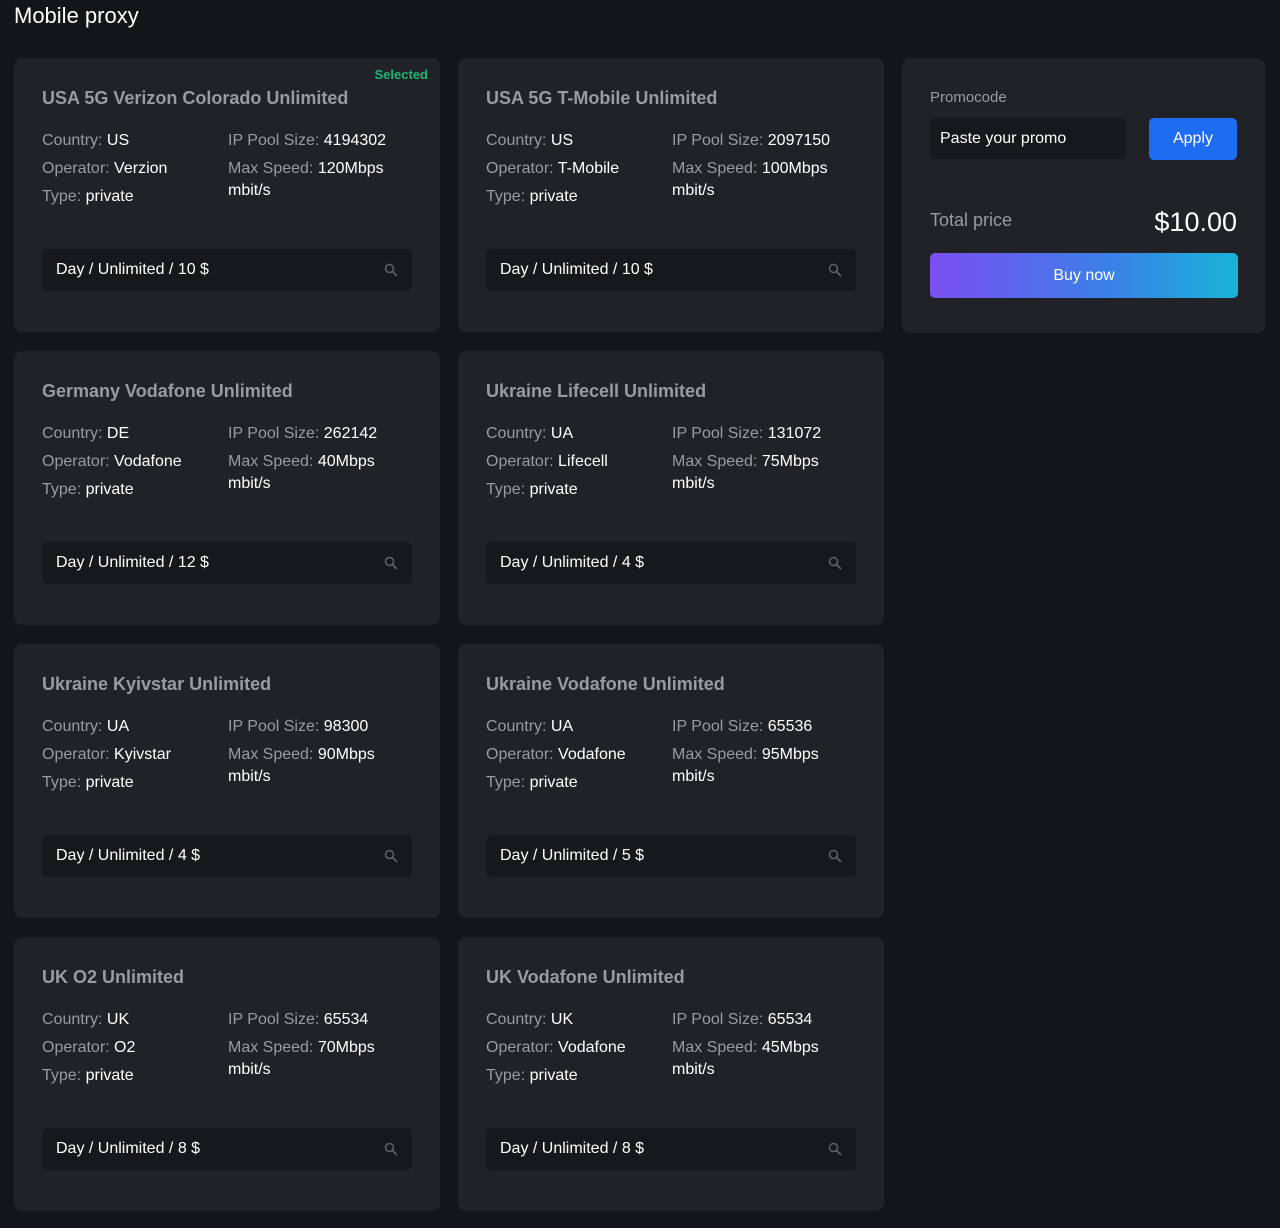 The width and height of the screenshot is (1280, 1228). Describe the element at coordinates (790, 1047) in the screenshot. I see `max-speed-value: 45Mbps` at that location.